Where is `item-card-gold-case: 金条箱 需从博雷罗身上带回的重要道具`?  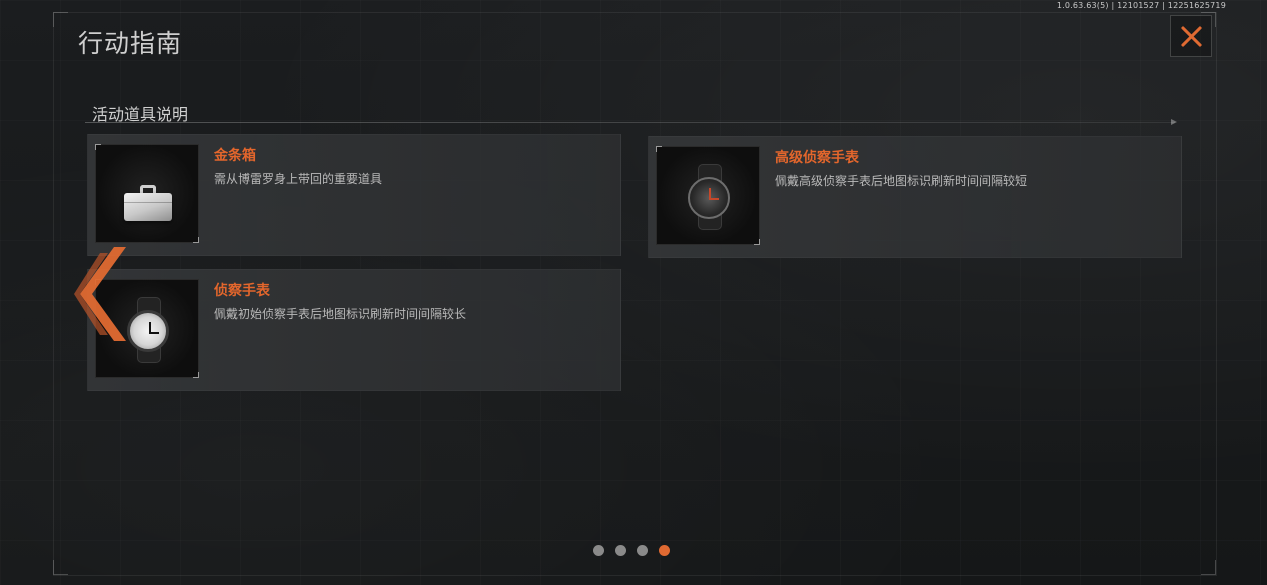 item-card-gold-case: 金条箱 需从博雷罗身上带回的重要道具 is located at coordinates (354, 195).